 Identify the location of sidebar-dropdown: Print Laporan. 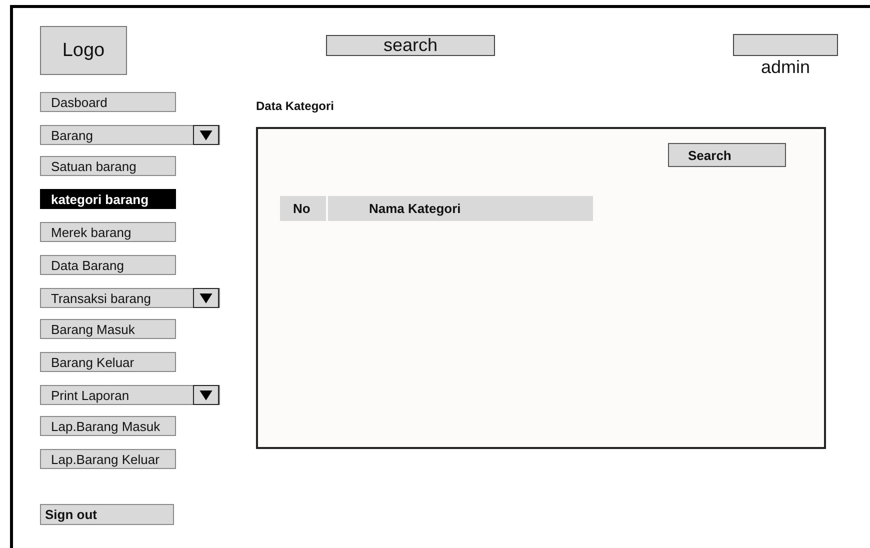
(130, 395).